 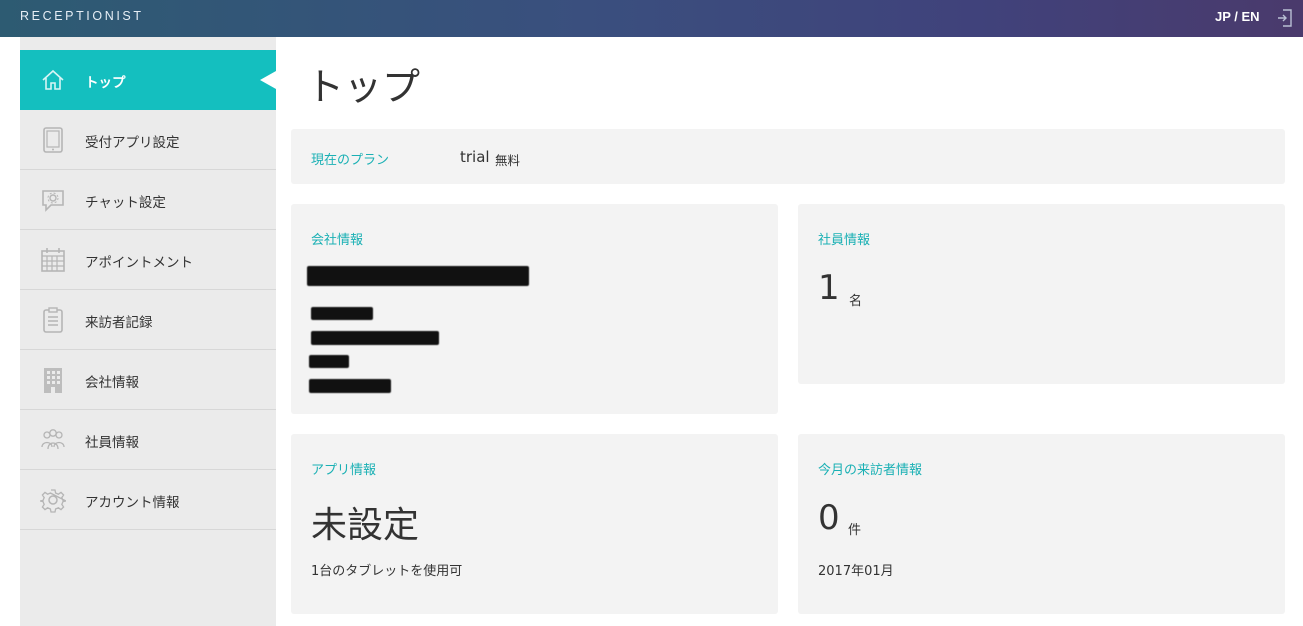 I want to click on tablet-allowance: 1台のタブレットを使用可, so click(x=387, y=571).